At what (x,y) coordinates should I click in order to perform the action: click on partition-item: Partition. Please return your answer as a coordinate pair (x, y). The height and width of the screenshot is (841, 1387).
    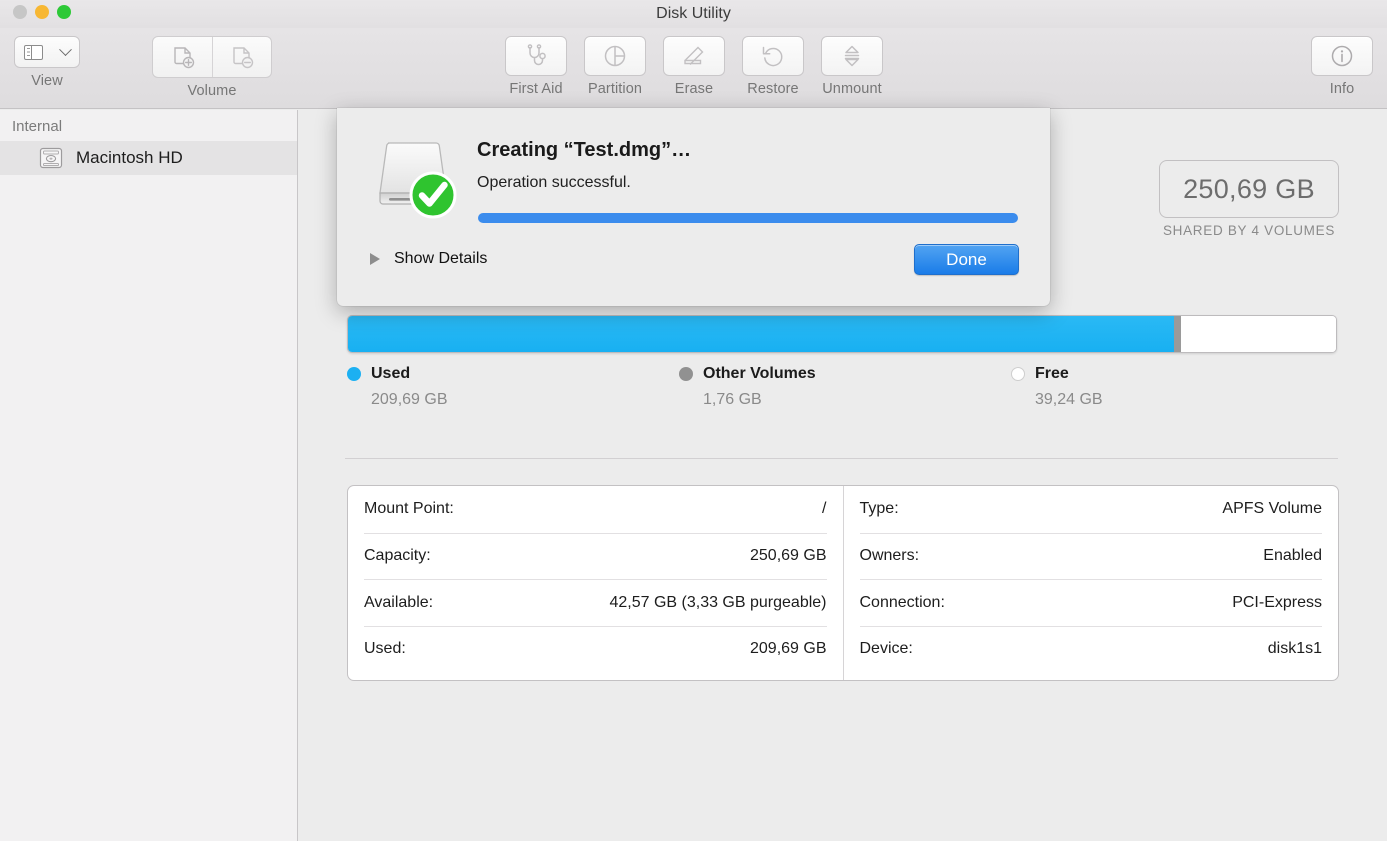
    Looking at the image, I should click on (615, 66).